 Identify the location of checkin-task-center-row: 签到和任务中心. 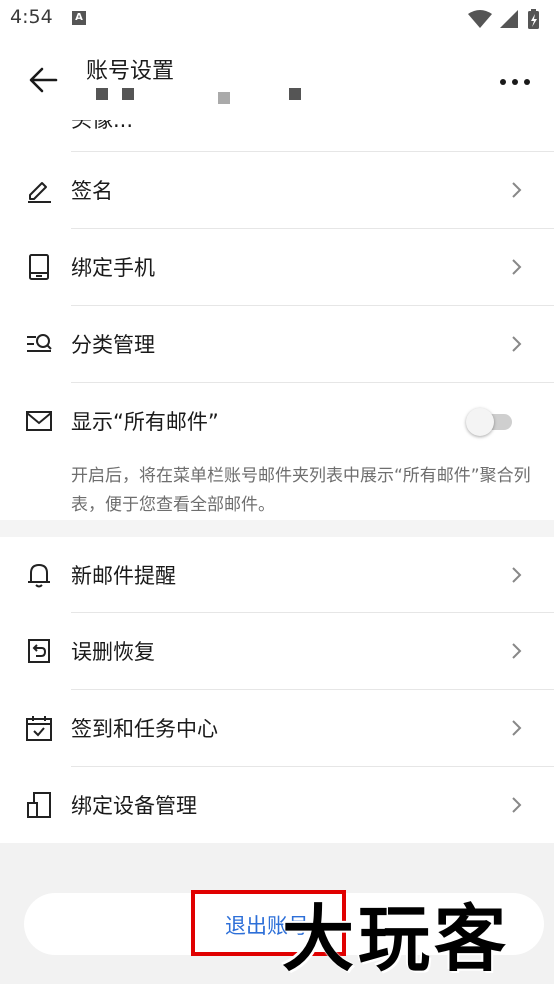
(277, 728).